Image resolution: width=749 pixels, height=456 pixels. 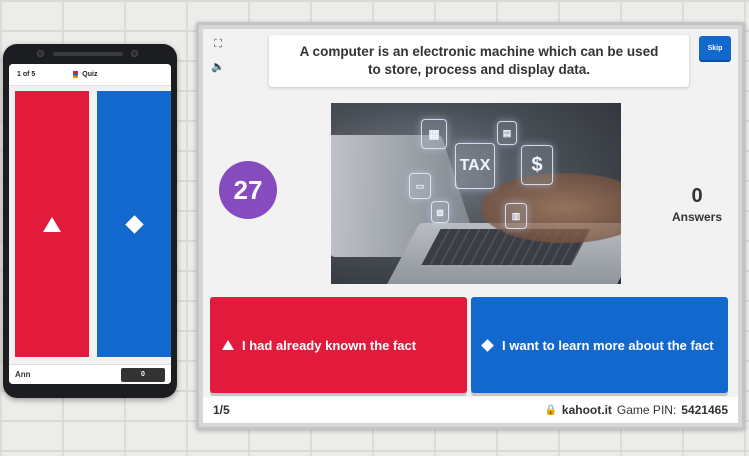 What do you see at coordinates (715, 48) in the screenshot?
I see `skip-button: Skip` at bounding box center [715, 48].